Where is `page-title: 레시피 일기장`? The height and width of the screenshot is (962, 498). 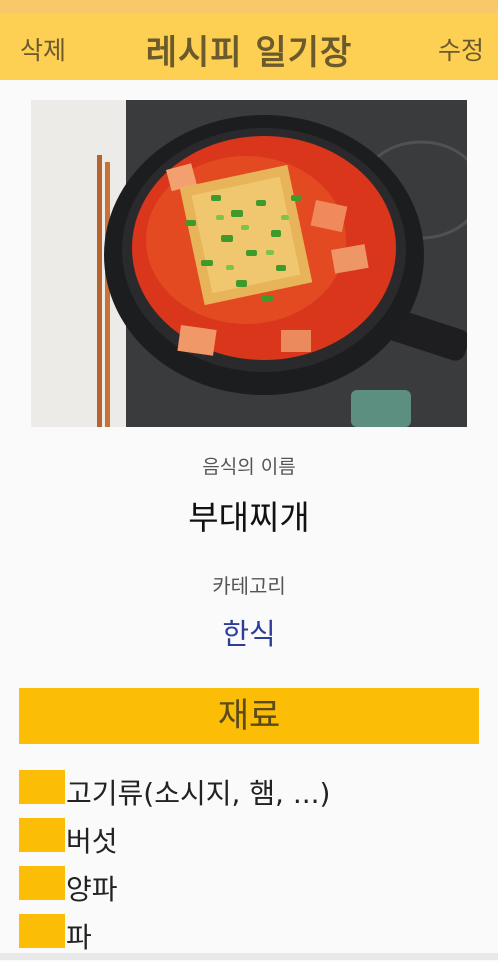 page-title: 레시피 일기장 is located at coordinates (249, 53).